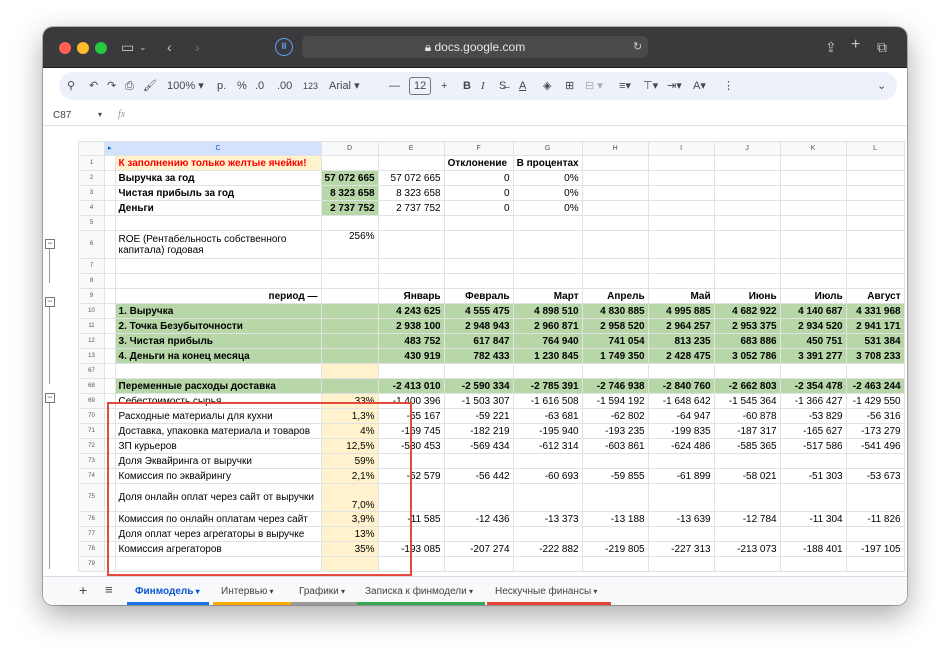 The height and width of the screenshot is (662, 950). Describe the element at coordinates (91, 148) in the screenshot. I see `corner-cell` at that location.